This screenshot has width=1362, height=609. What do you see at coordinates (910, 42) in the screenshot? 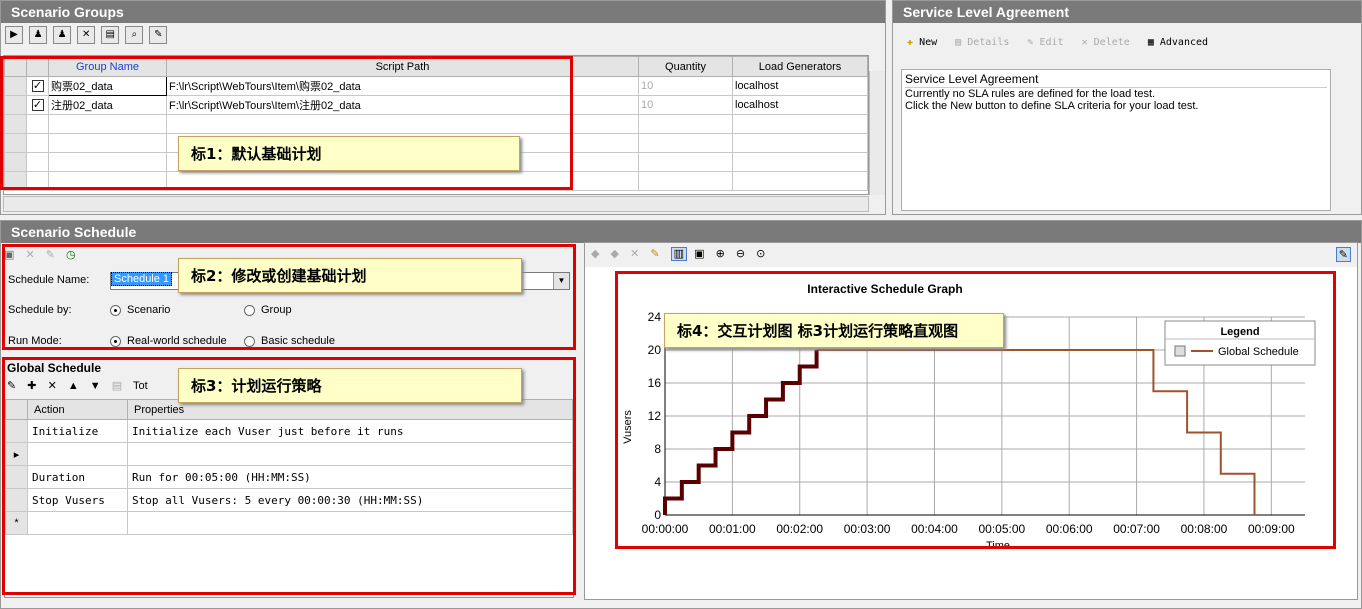
I see `new-icon: ✚` at bounding box center [910, 42].